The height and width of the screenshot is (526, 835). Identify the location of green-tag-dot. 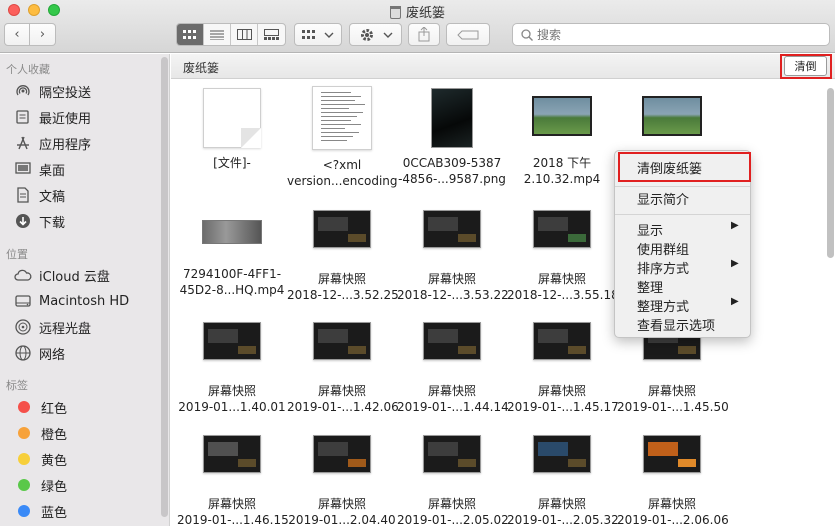
(24, 485).